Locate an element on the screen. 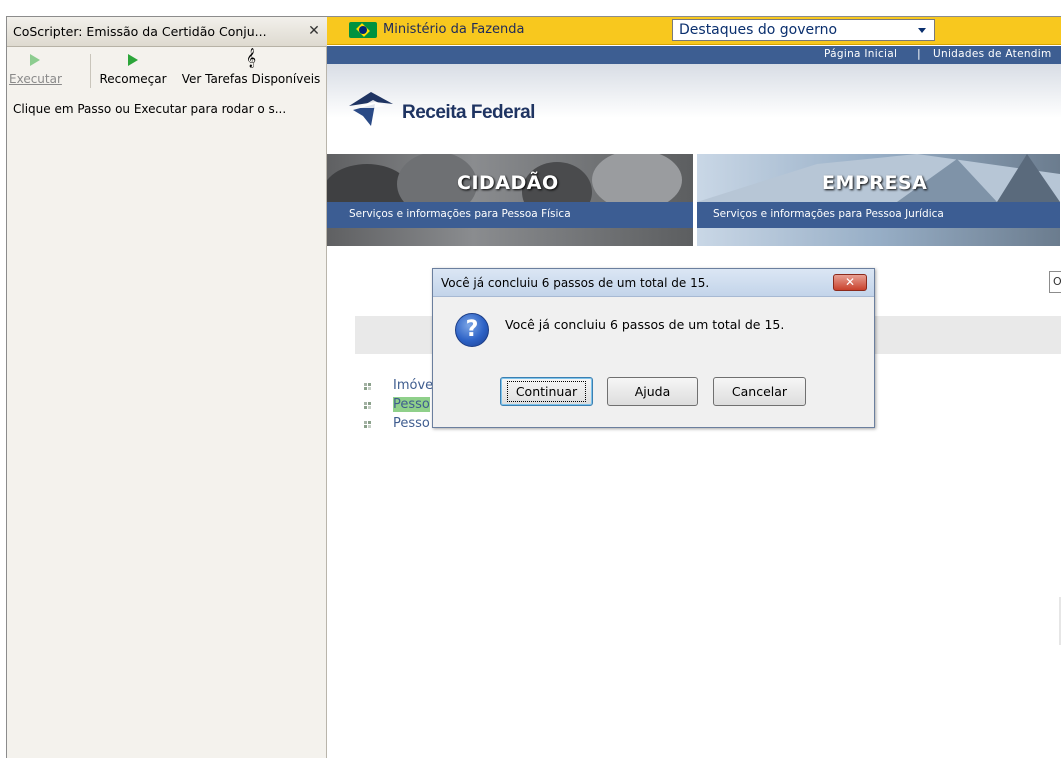 The width and height of the screenshot is (1061, 758). toolbar-divider is located at coordinates (90, 71).